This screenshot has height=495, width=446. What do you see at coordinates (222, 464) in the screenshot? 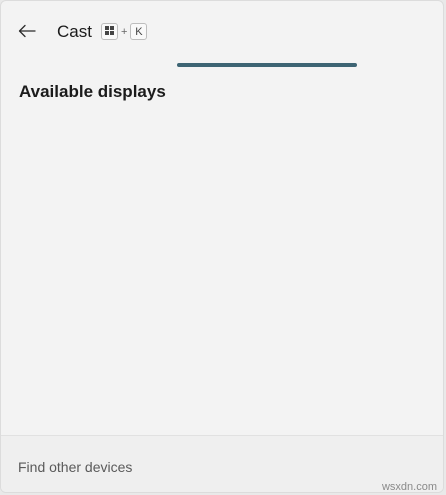
I see `panel-footer: Find other devices wsxdn.com` at bounding box center [222, 464].